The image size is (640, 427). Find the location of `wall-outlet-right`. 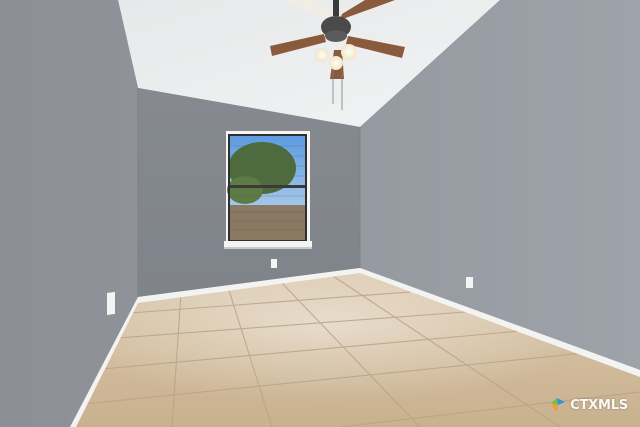

wall-outlet-right is located at coordinates (469, 282).